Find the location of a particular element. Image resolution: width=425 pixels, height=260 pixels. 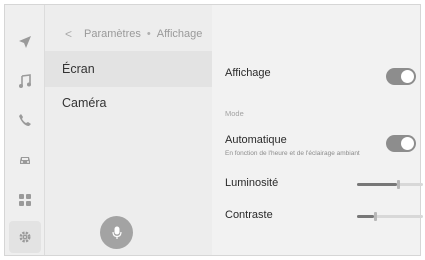

voice-button is located at coordinates (116, 232).